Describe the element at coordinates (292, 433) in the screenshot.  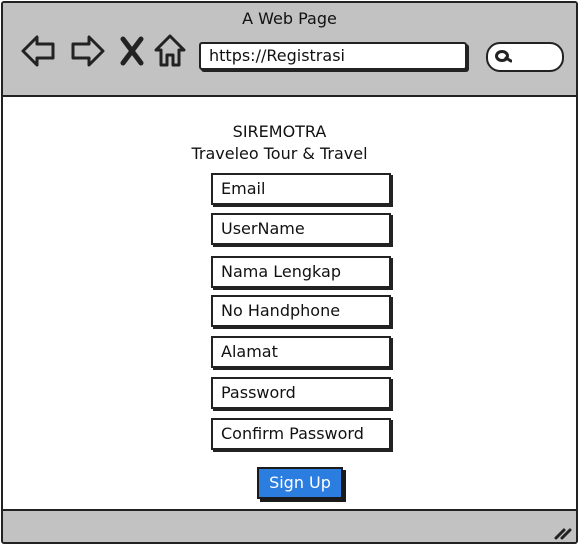
I see `confirm-password-placeholder: Confirm Password` at that location.